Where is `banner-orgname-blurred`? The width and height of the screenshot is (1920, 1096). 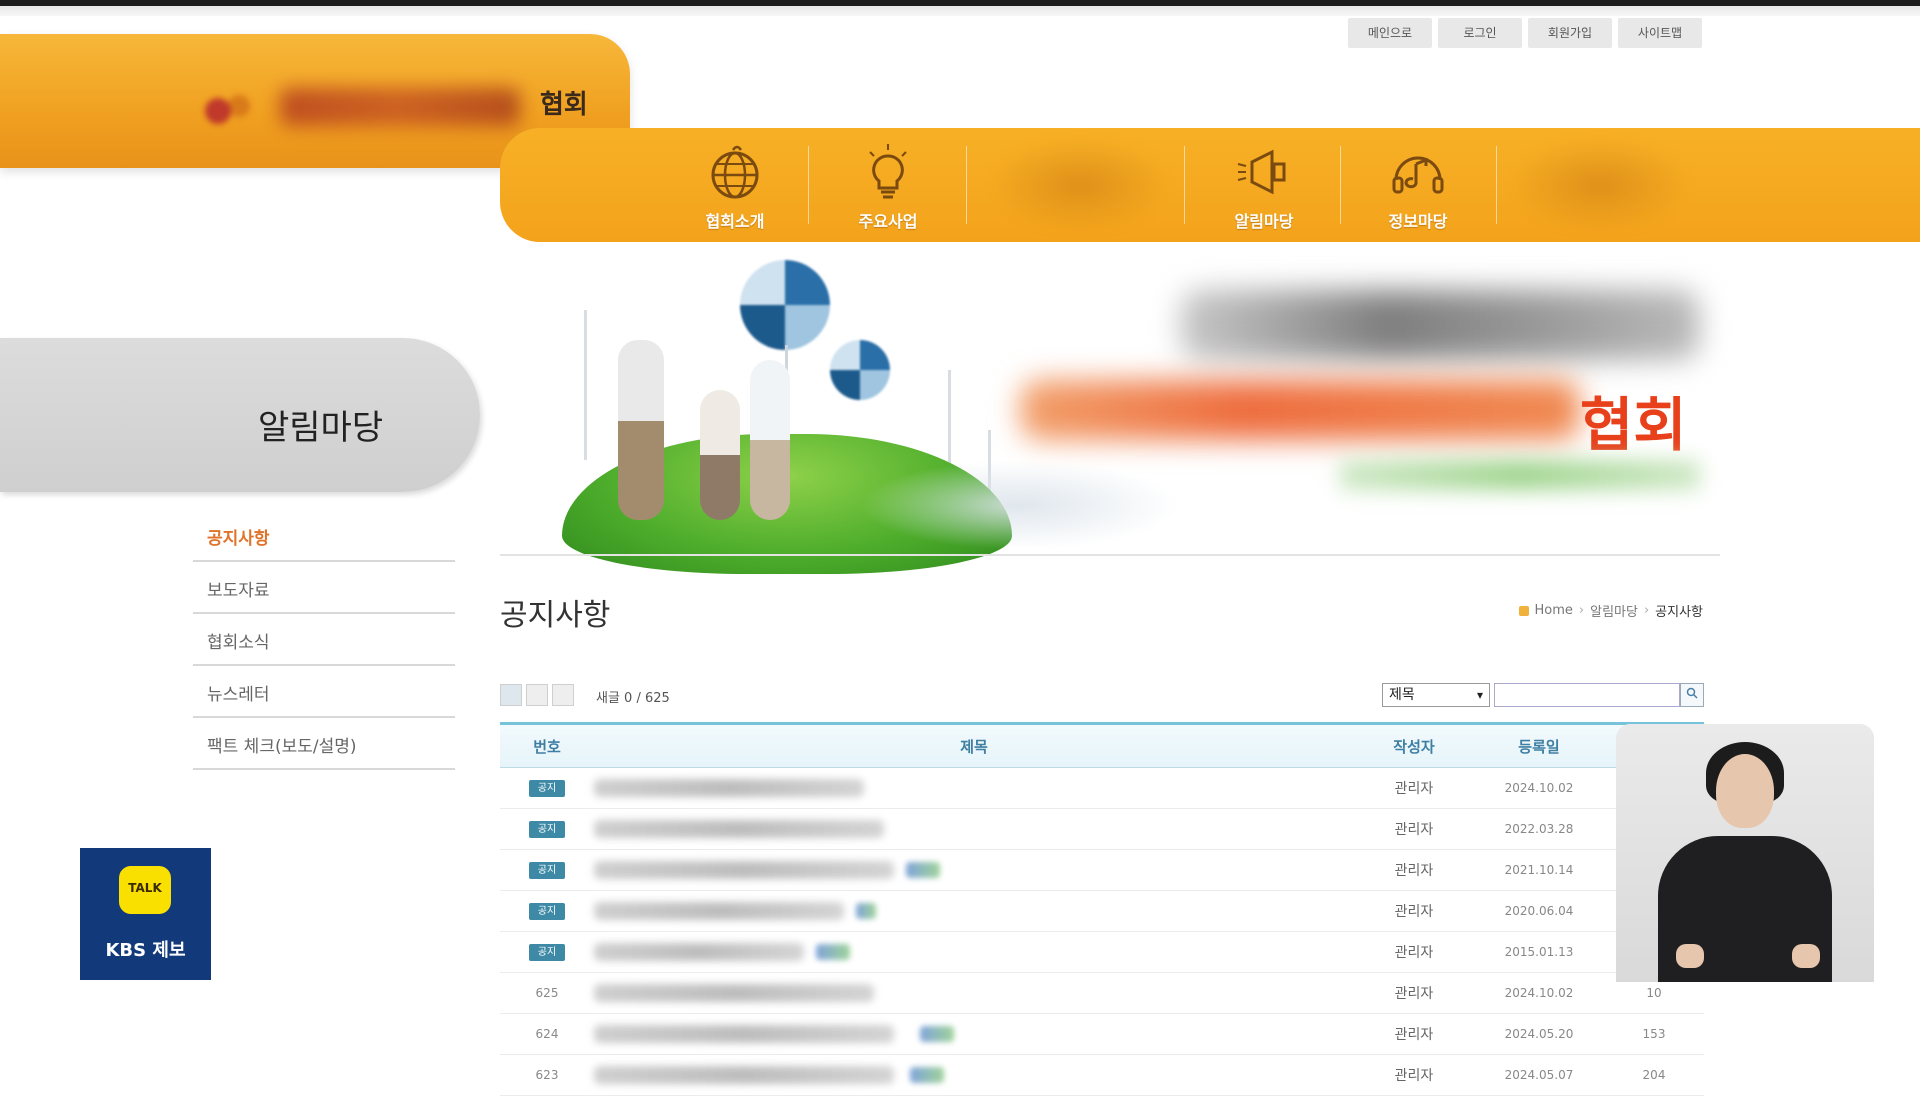
banner-orgname-blurred is located at coordinates (1300, 410).